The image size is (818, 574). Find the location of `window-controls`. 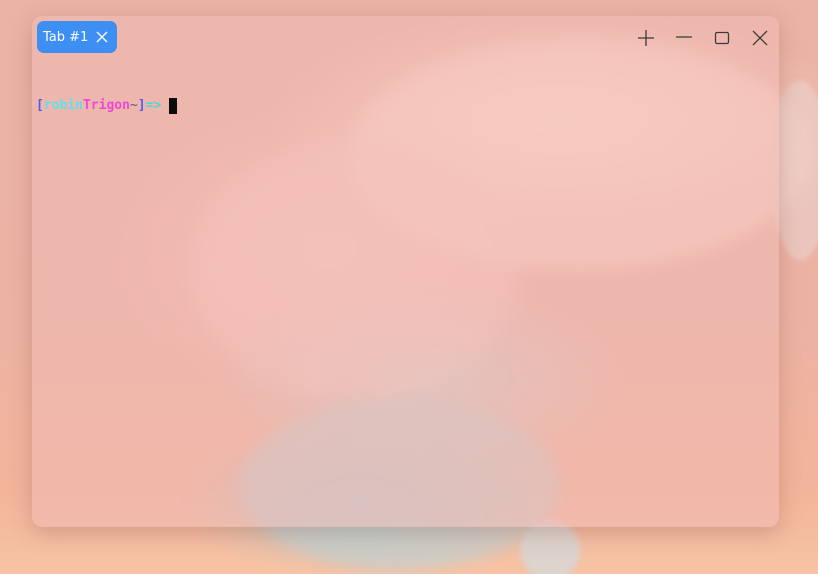

window-controls is located at coordinates (703, 38).